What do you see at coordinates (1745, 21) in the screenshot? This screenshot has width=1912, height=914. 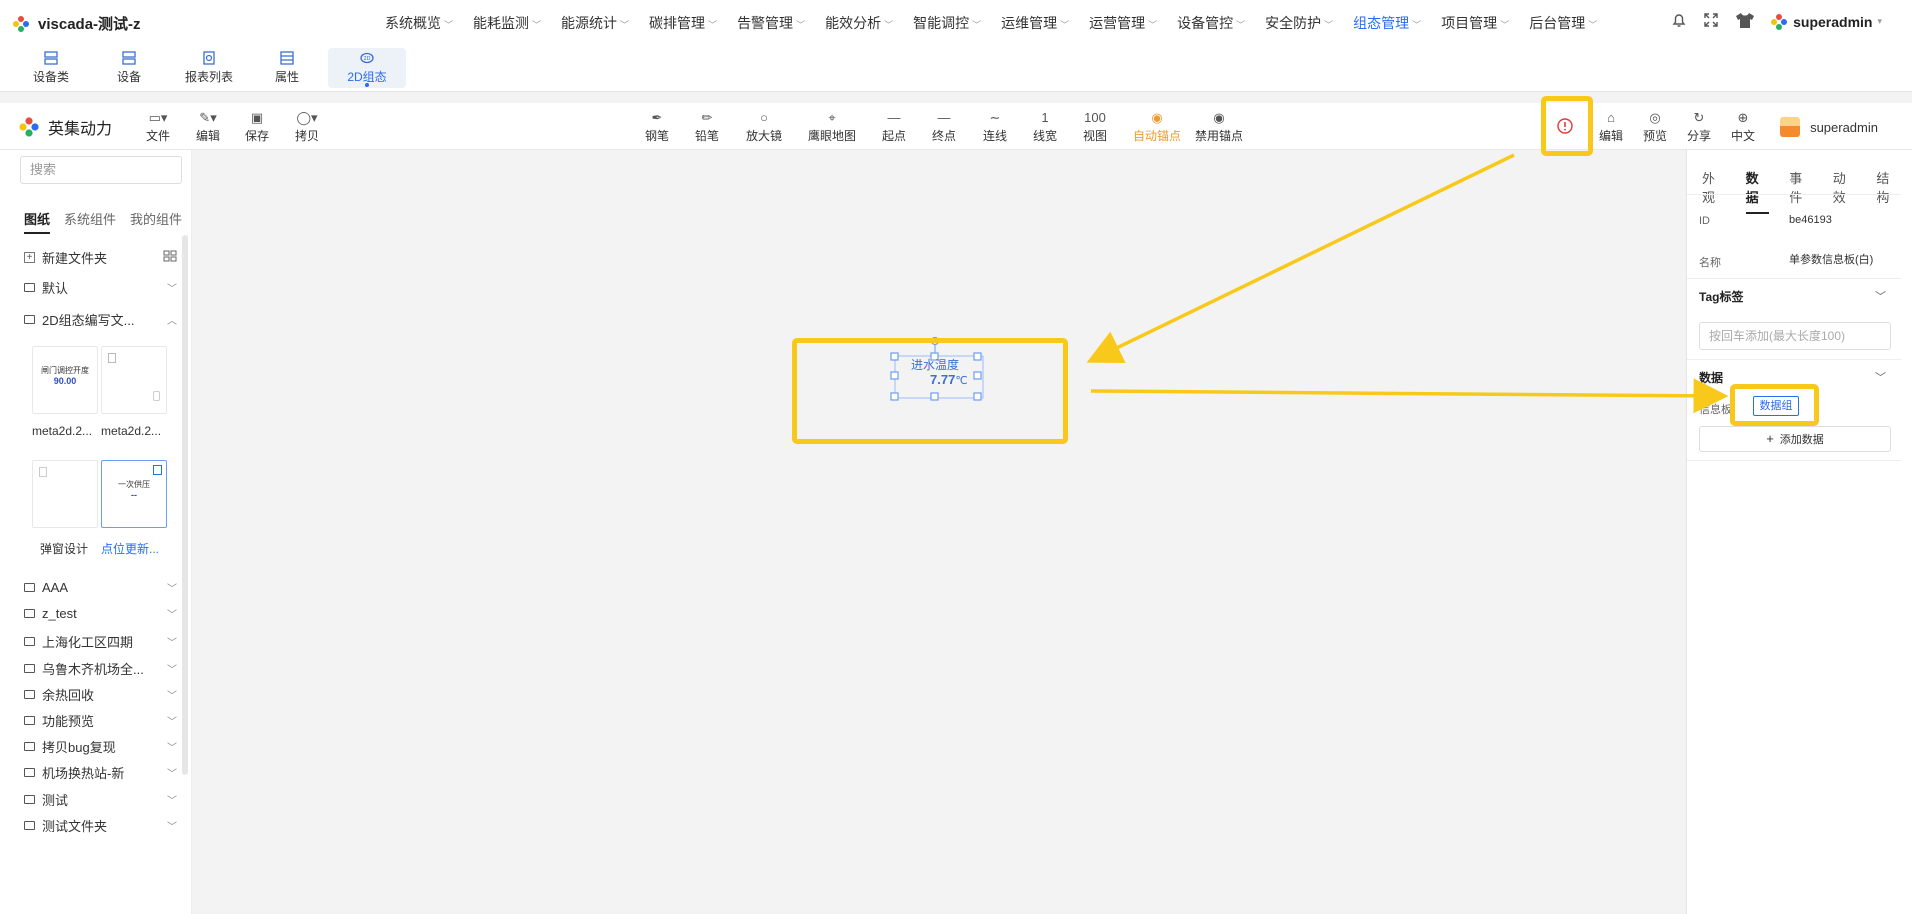 I see `theme-shirt-icon` at bounding box center [1745, 21].